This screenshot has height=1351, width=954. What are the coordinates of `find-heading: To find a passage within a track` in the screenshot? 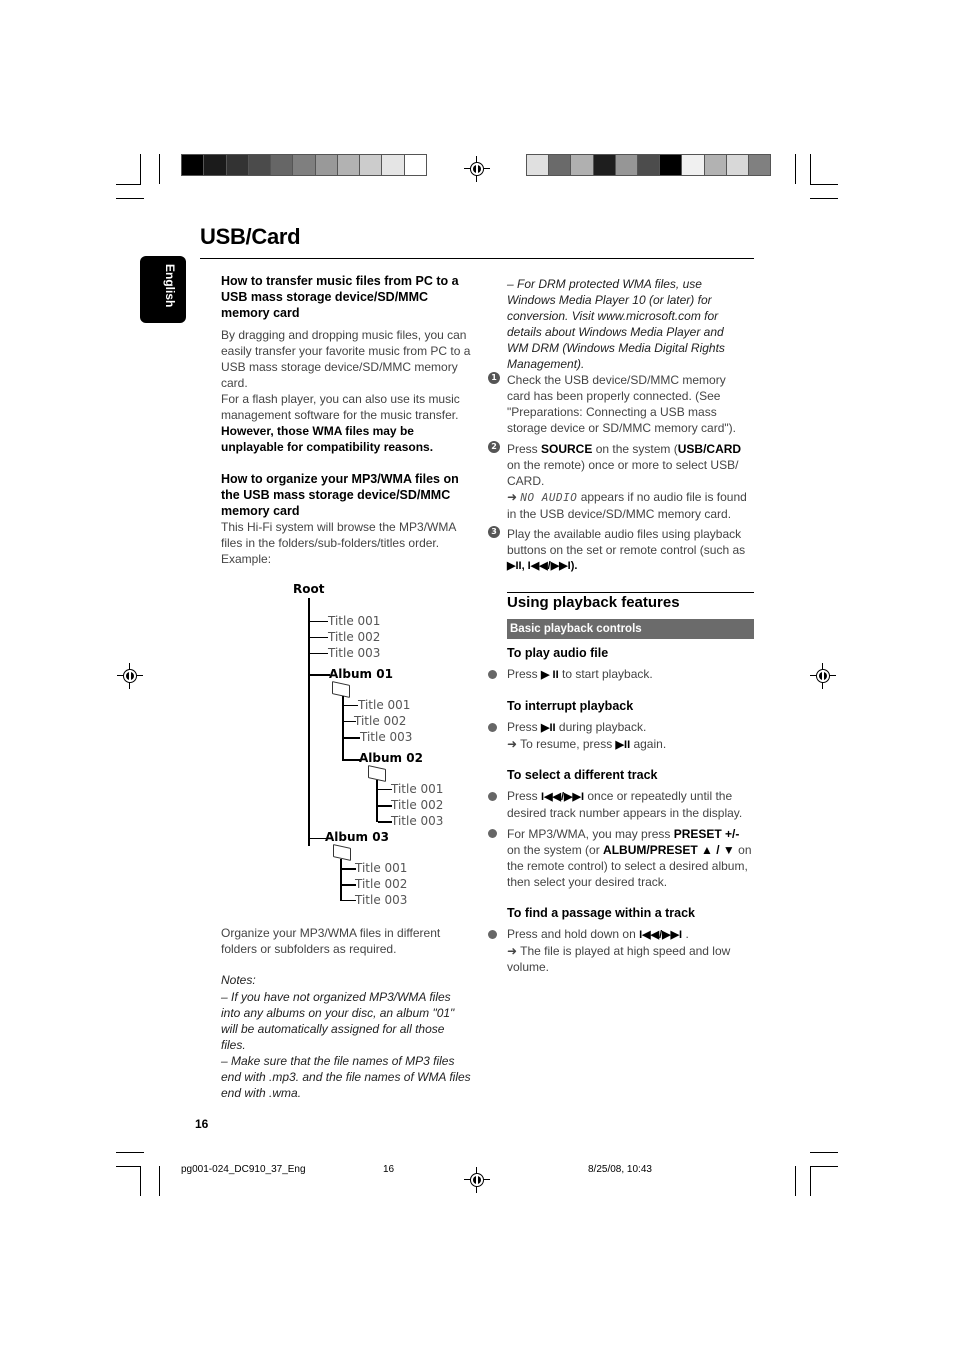 It's located at (601, 913).